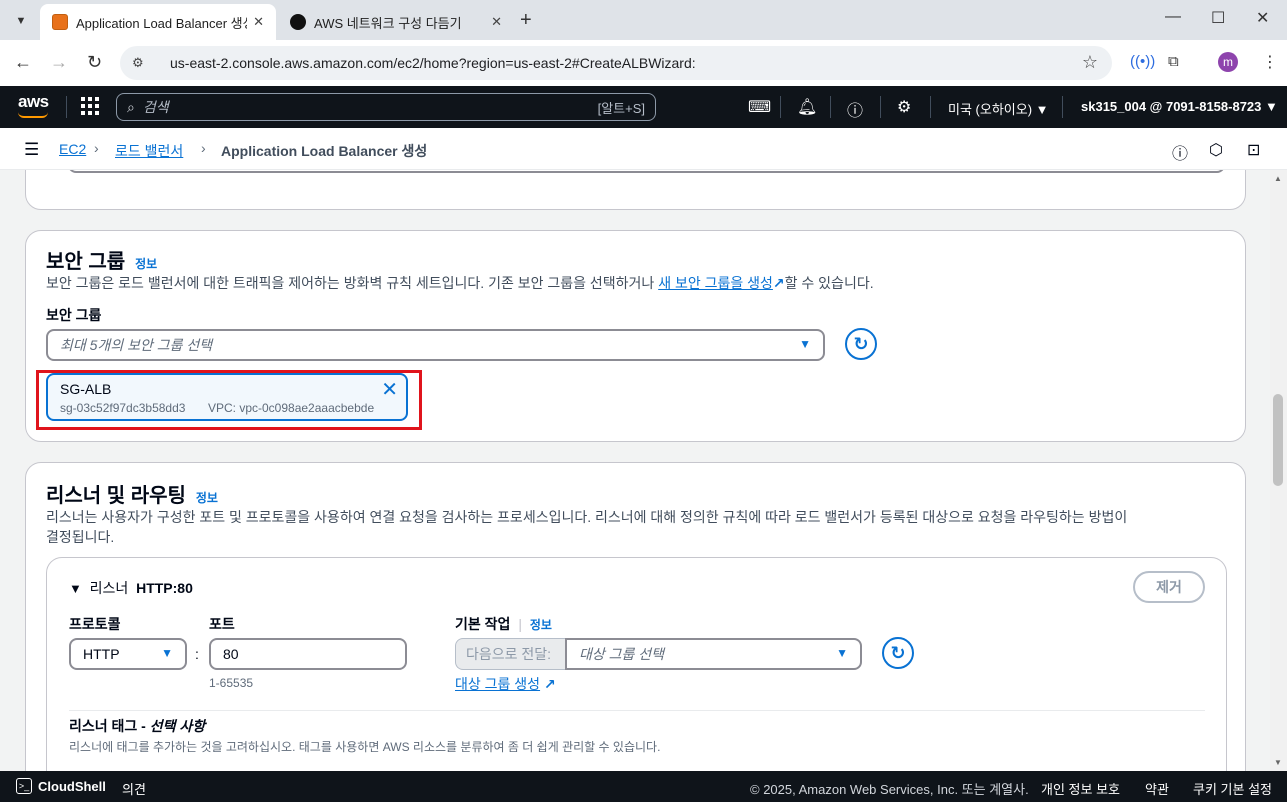 Image resolution: width=1287 pixels, height=802 pixels. Describe the element at coordinates (72, 149) in the screenshot. I see `breadcrumb-ec2: EC2` at that location.